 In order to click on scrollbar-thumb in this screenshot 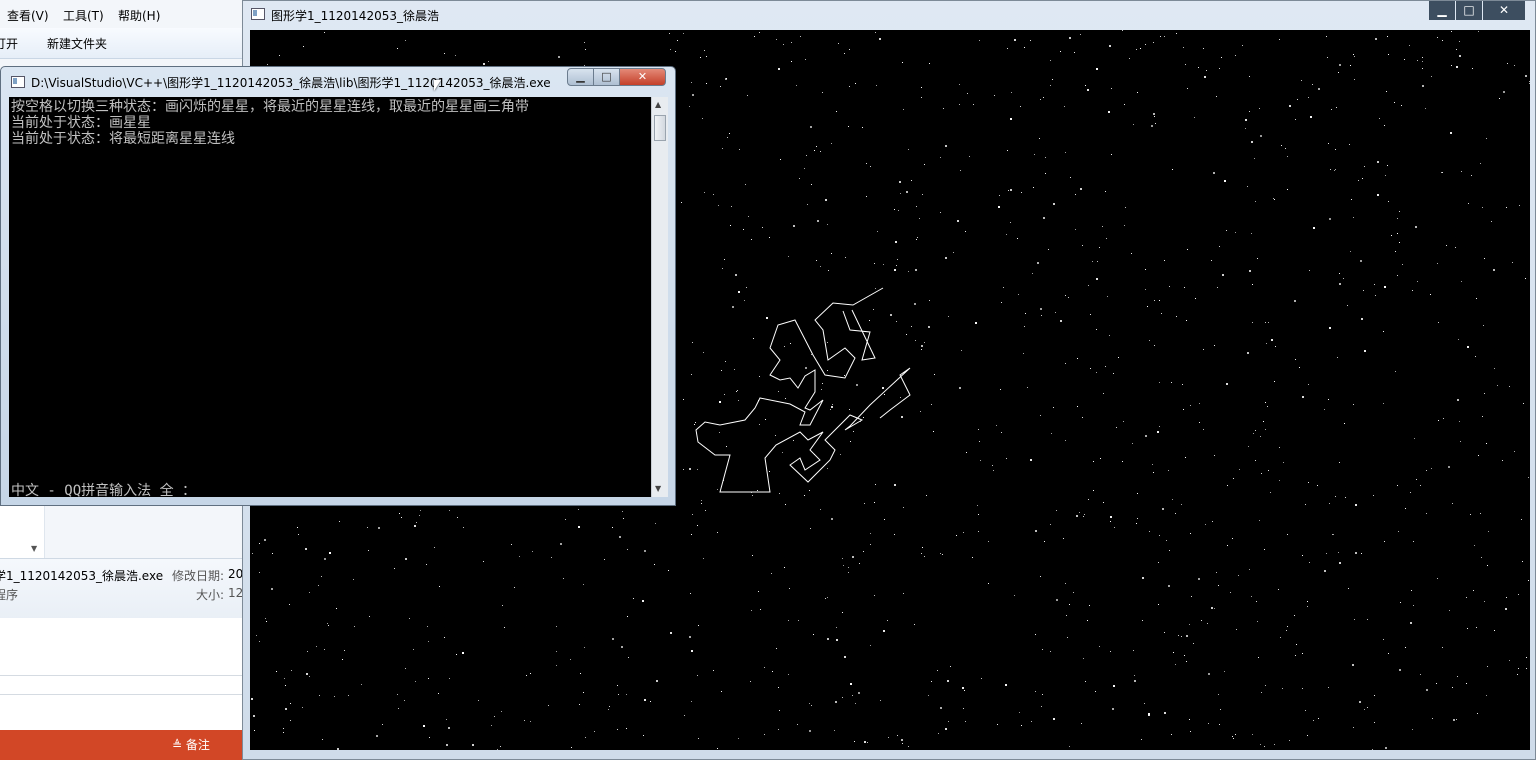, I will do `click(660, 128)`.